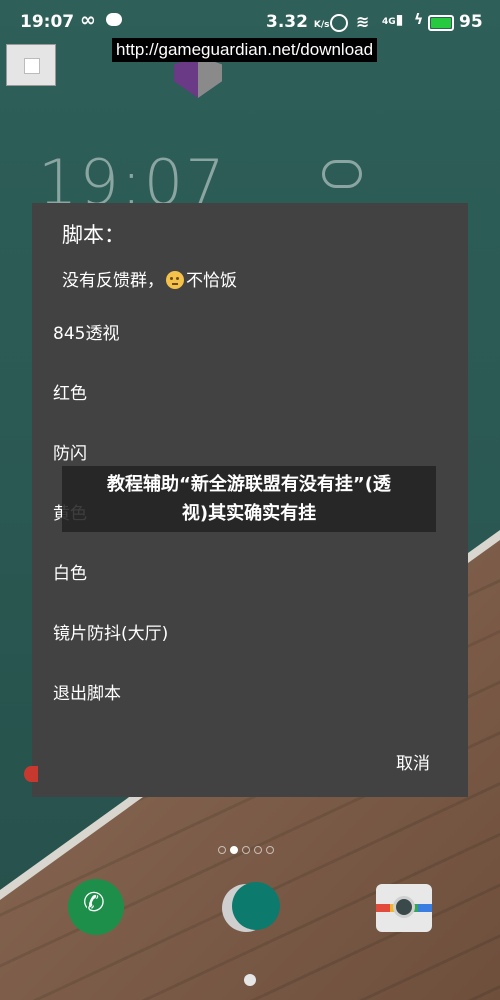 Image resolution: width=500 pixels, height=1000 pixels. I want to click on menu-item-exit-script: 退出脚本, so click(87, 691).